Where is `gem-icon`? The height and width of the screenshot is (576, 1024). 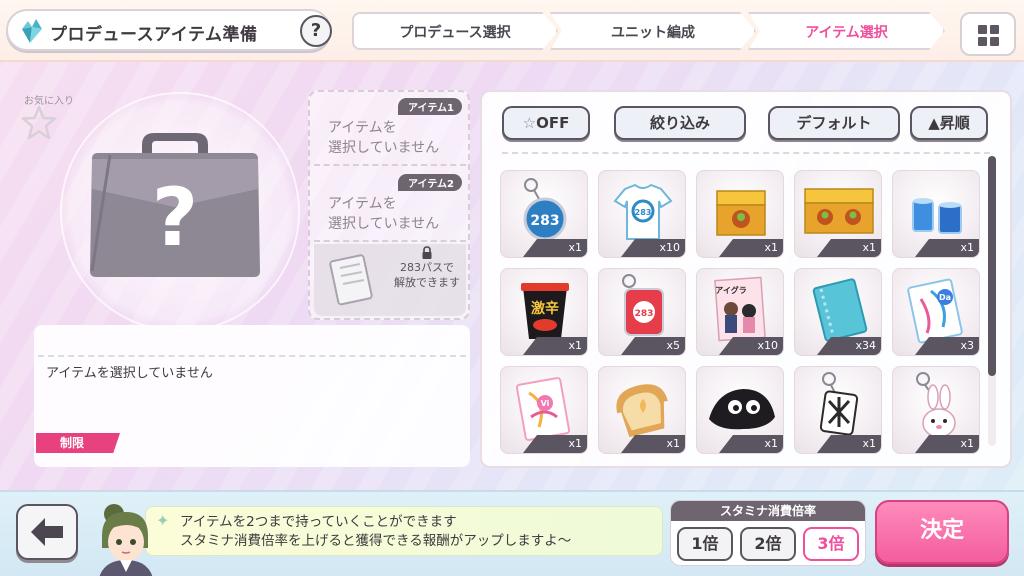 gem-icon is located at coordinates (32, 31).